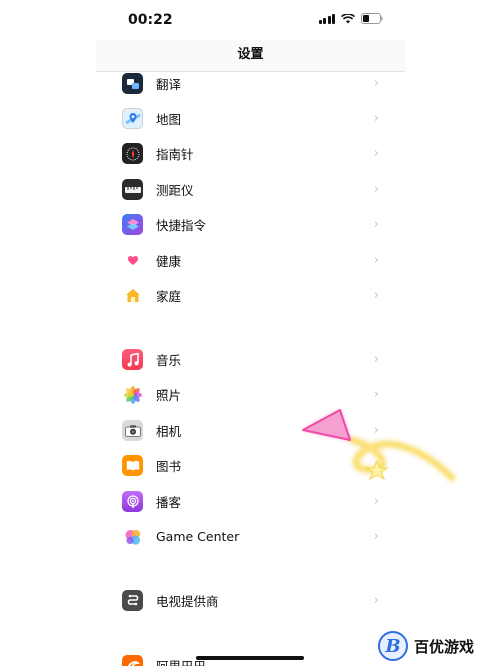 Image resolution: width=500 pixels, height=666 pixels. What do you see at coordinates (132, 660) in the screenshot?
I see `alibaba-icon` at bounding box center [132, 660].